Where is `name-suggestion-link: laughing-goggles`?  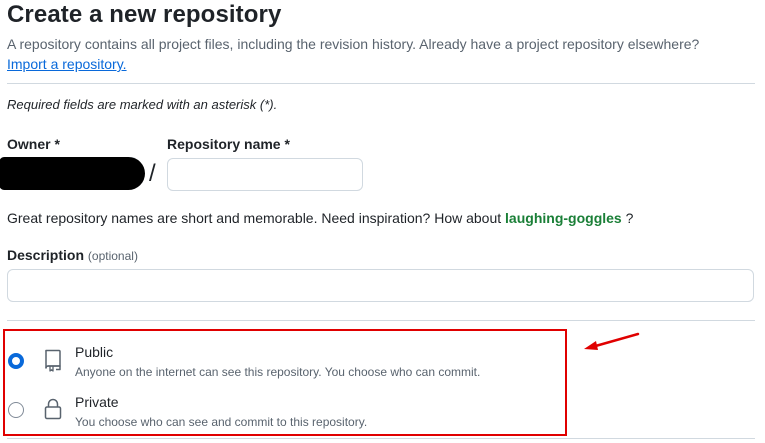
name-suggestion-link: laughing-goggles is located at coordinates (563, 218).